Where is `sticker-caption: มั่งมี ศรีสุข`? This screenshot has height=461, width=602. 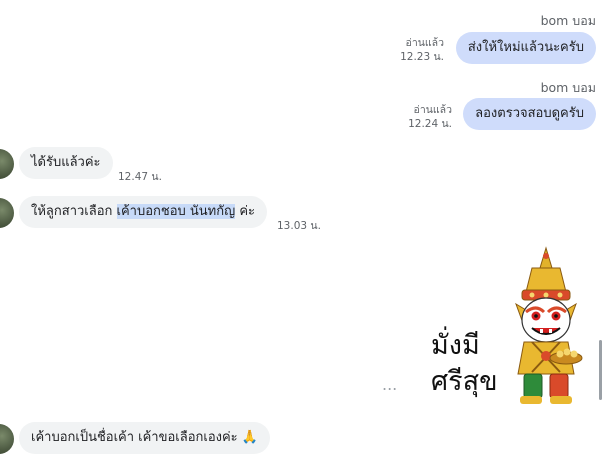
sticker-caption: มั่งมี ศรีสุข is located at coordinates (464, 364).